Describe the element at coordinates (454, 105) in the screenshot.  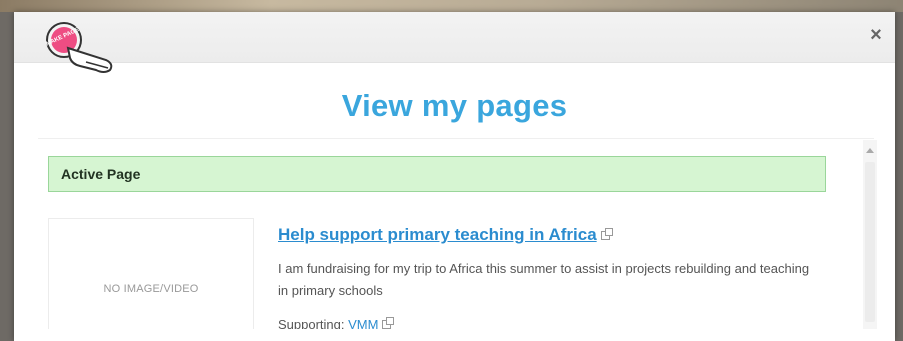
I see `modal-title: View my pages` at that location.